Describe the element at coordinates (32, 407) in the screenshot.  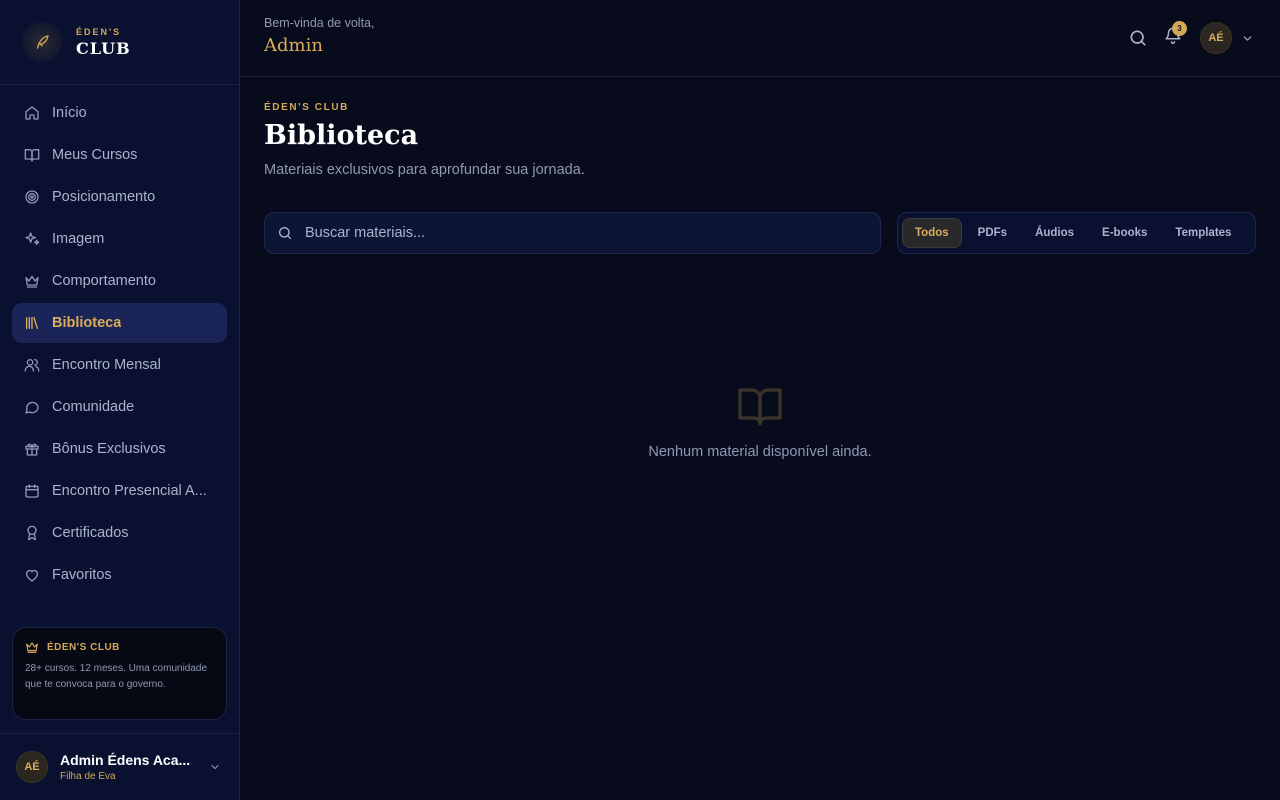
I see `chat-bubble-icon` at that location.